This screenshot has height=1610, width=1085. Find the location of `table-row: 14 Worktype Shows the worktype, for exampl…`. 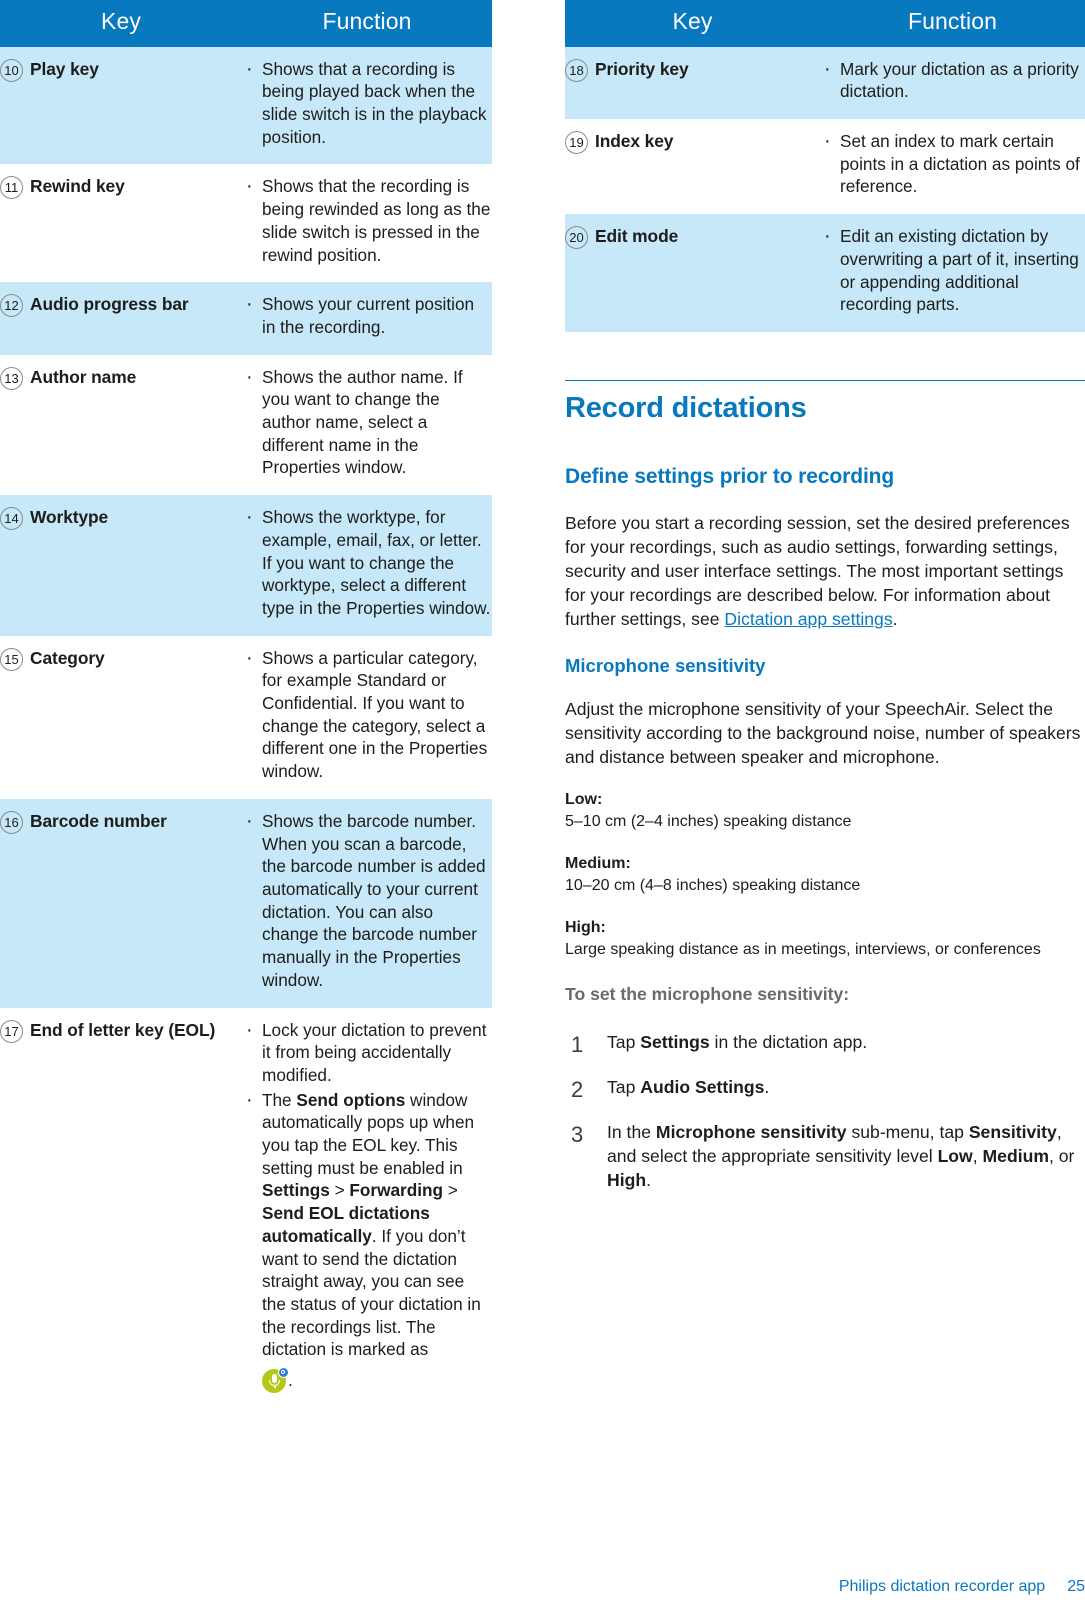

table-row: 14 Worktype Shows the worktype, for exampl… is located at coordinates (246, 565).